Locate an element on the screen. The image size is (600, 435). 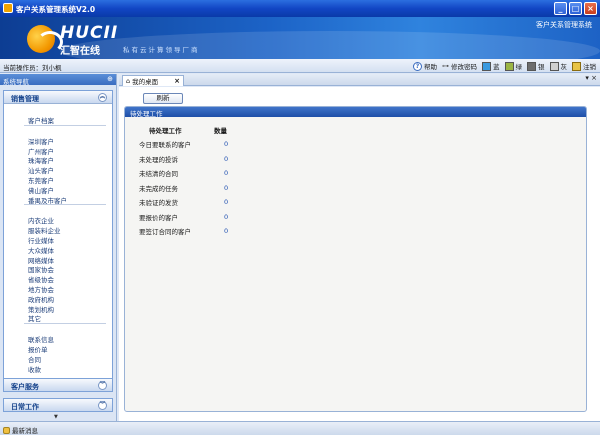
title-bar: 客户关系管理系统V2.0 _ □ × is located at coordinates (300, 8).